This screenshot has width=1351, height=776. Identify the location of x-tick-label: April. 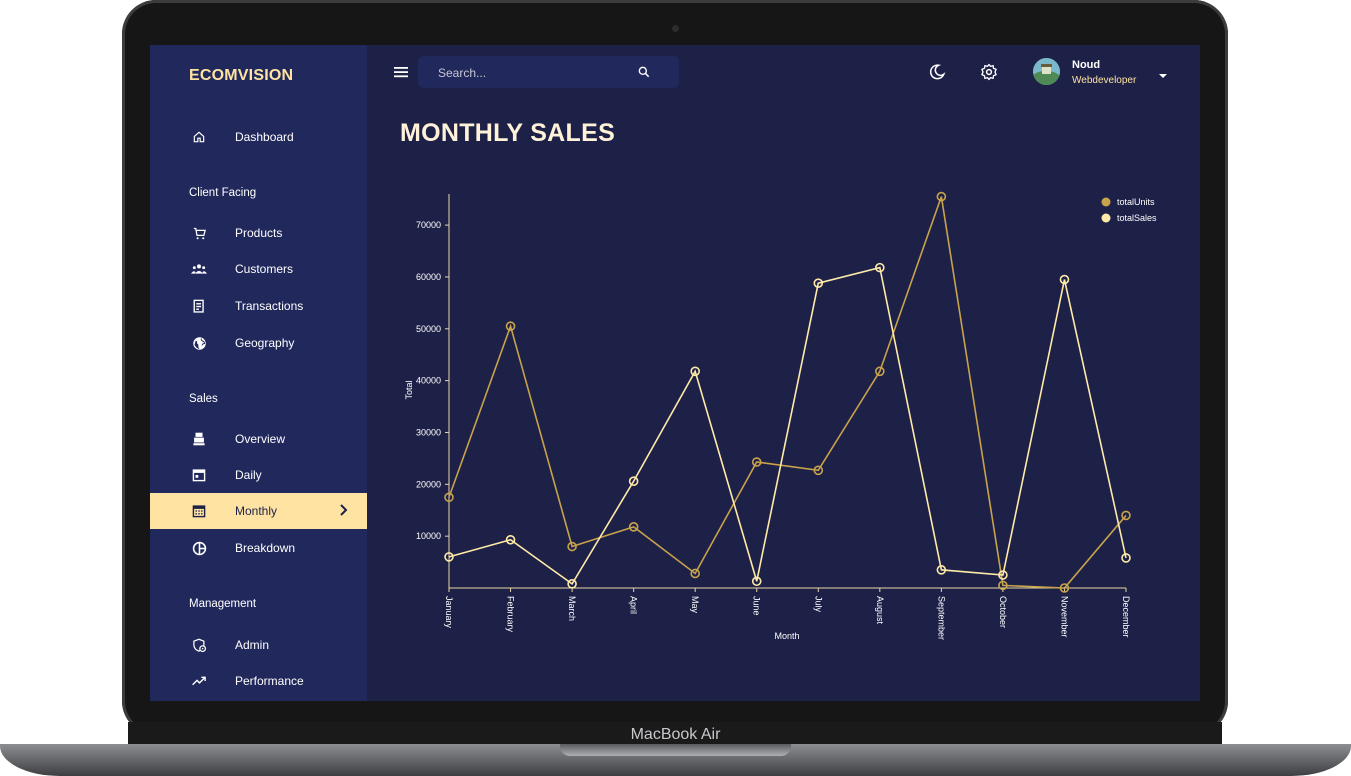
(634, 605).